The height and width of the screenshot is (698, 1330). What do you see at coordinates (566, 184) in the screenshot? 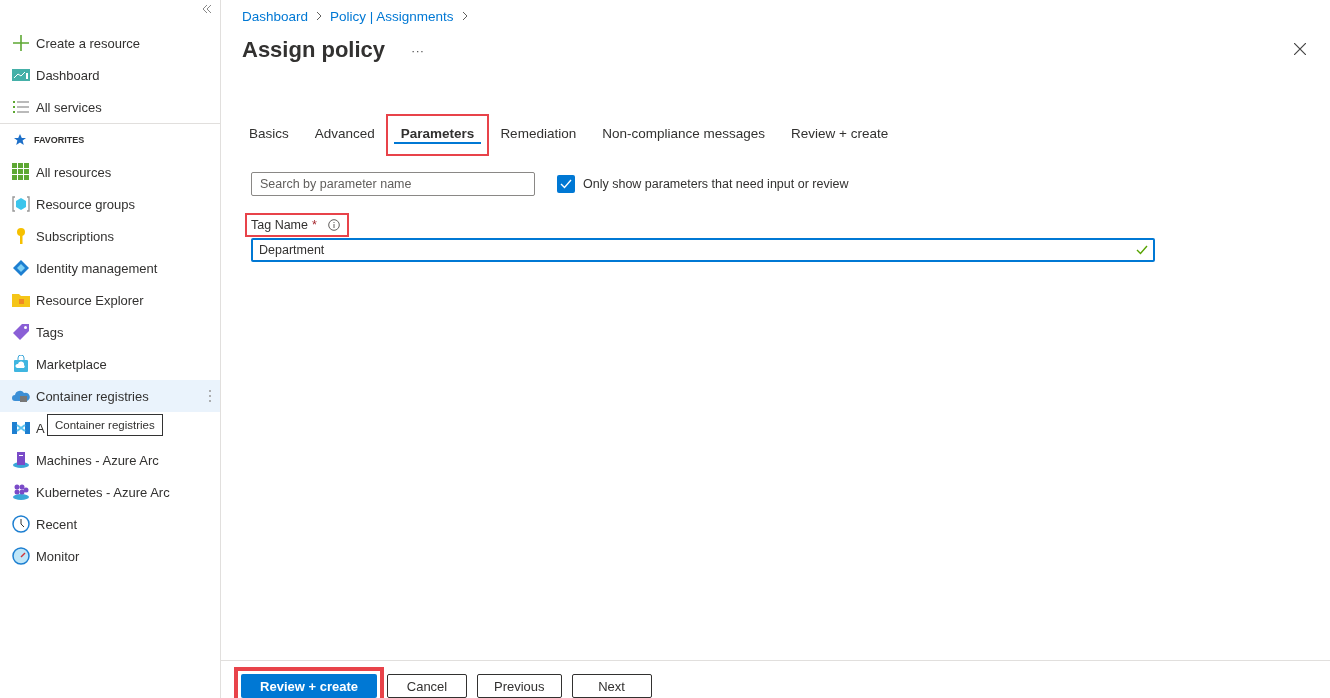
I see `checkbox` at bounding box center [566, 184].